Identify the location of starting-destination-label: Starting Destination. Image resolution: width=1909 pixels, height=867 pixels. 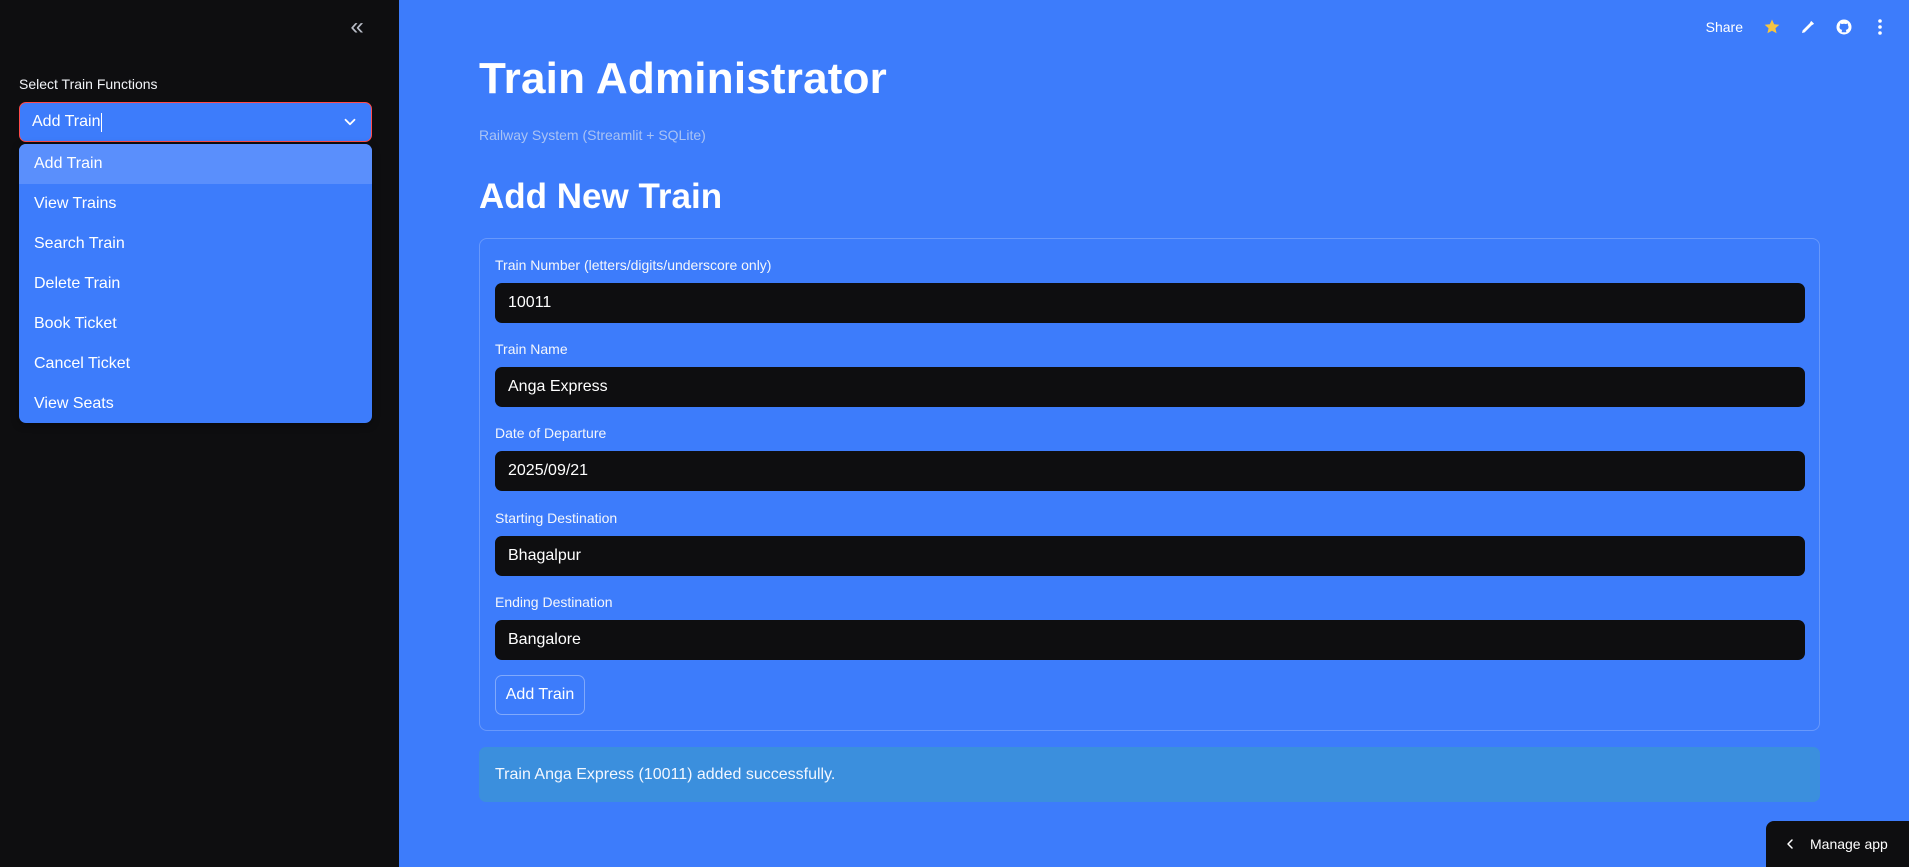
(556, 518).